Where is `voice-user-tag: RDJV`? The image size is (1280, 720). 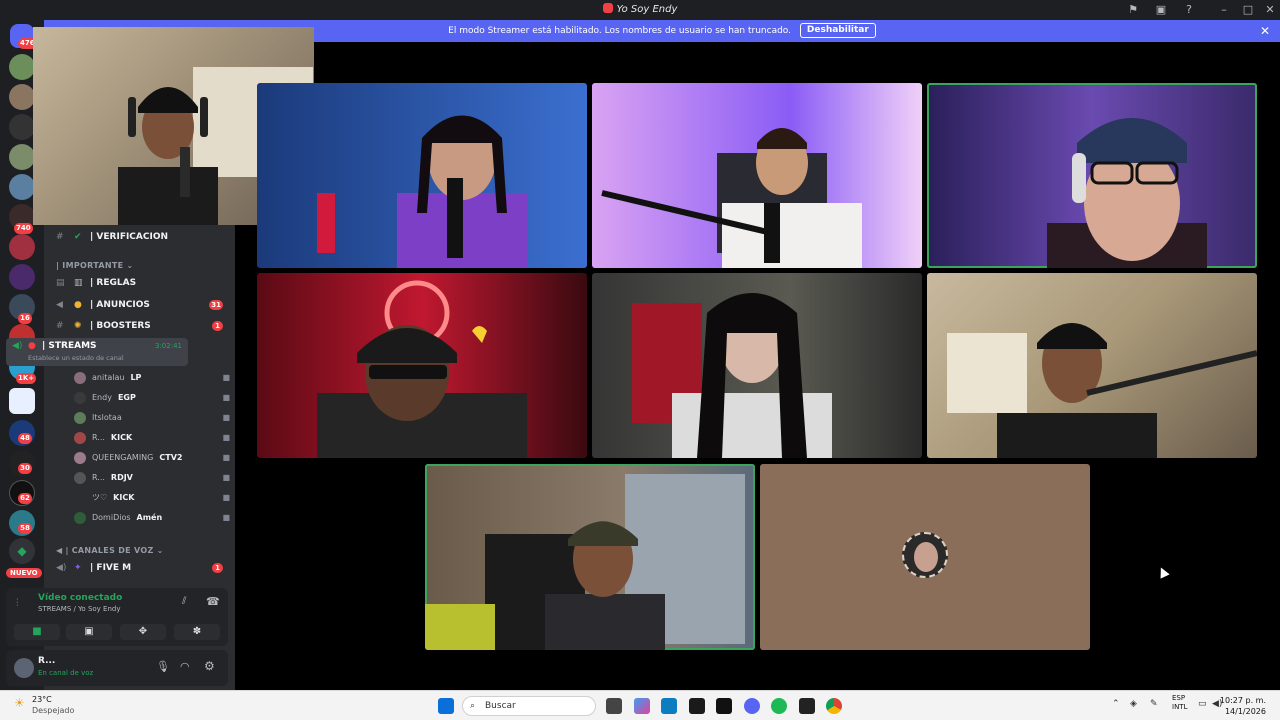
voice-user-tag: RDJV is located at coordinates (121, 477).